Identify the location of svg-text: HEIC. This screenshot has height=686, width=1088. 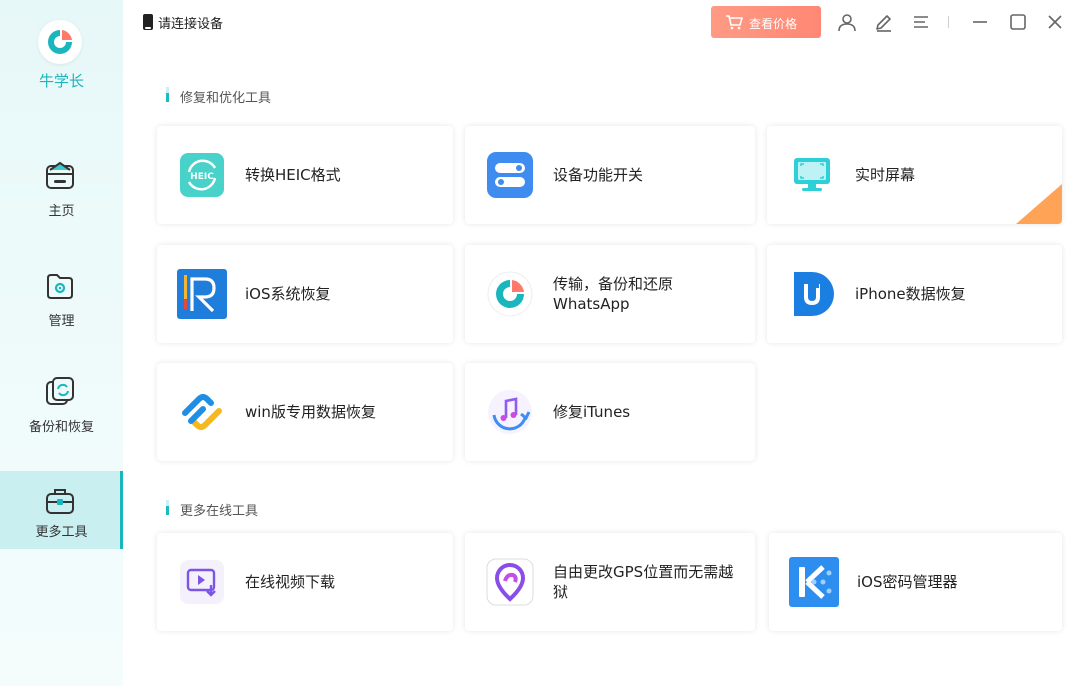
(202, 177).